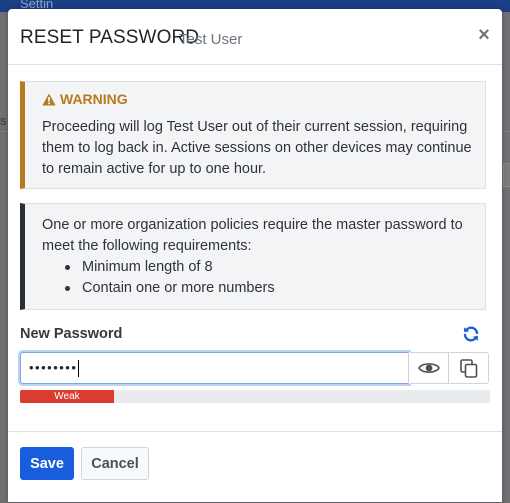  I want to click on toggle-visibility-button, so click(428, 368).